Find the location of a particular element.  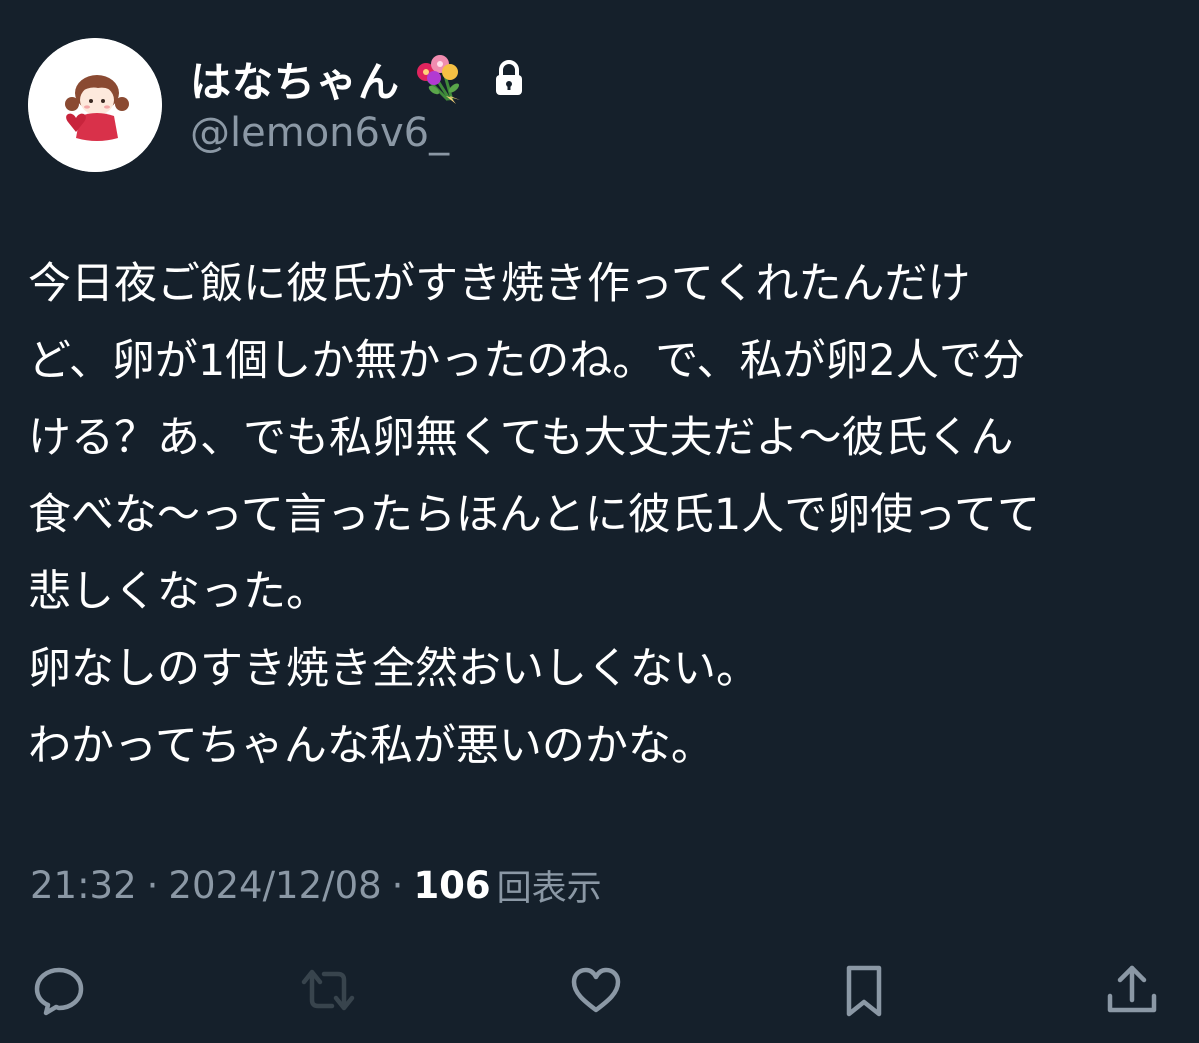

tweet-text-line: 今日夜ご飯に彼氏がすき焼き作ってくれたんだけ is located at coordinates (499, 284).